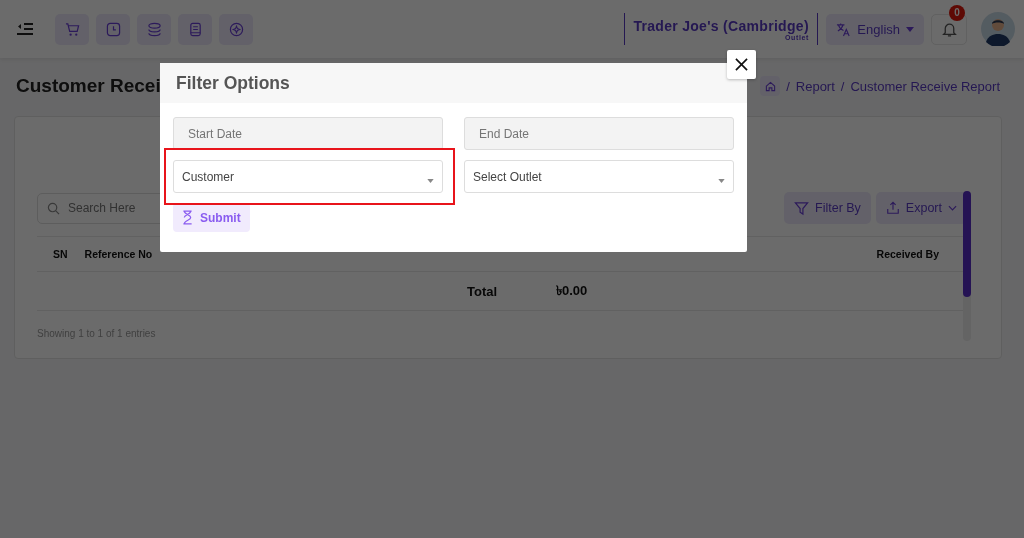 The width and height of the screenshot is (1024, 538). What do you see at coordinates (118, 254) in the screenshot?
I see `column-header: Reference No` at bounding box center [118, 254].